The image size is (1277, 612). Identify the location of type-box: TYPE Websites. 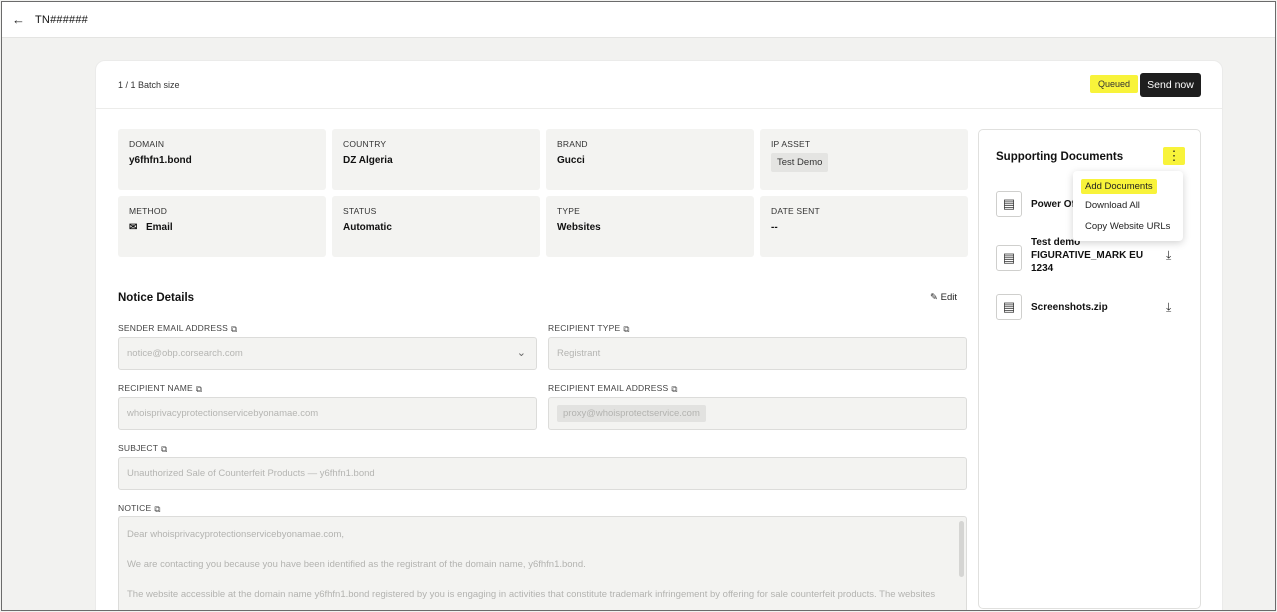
(650, 226).